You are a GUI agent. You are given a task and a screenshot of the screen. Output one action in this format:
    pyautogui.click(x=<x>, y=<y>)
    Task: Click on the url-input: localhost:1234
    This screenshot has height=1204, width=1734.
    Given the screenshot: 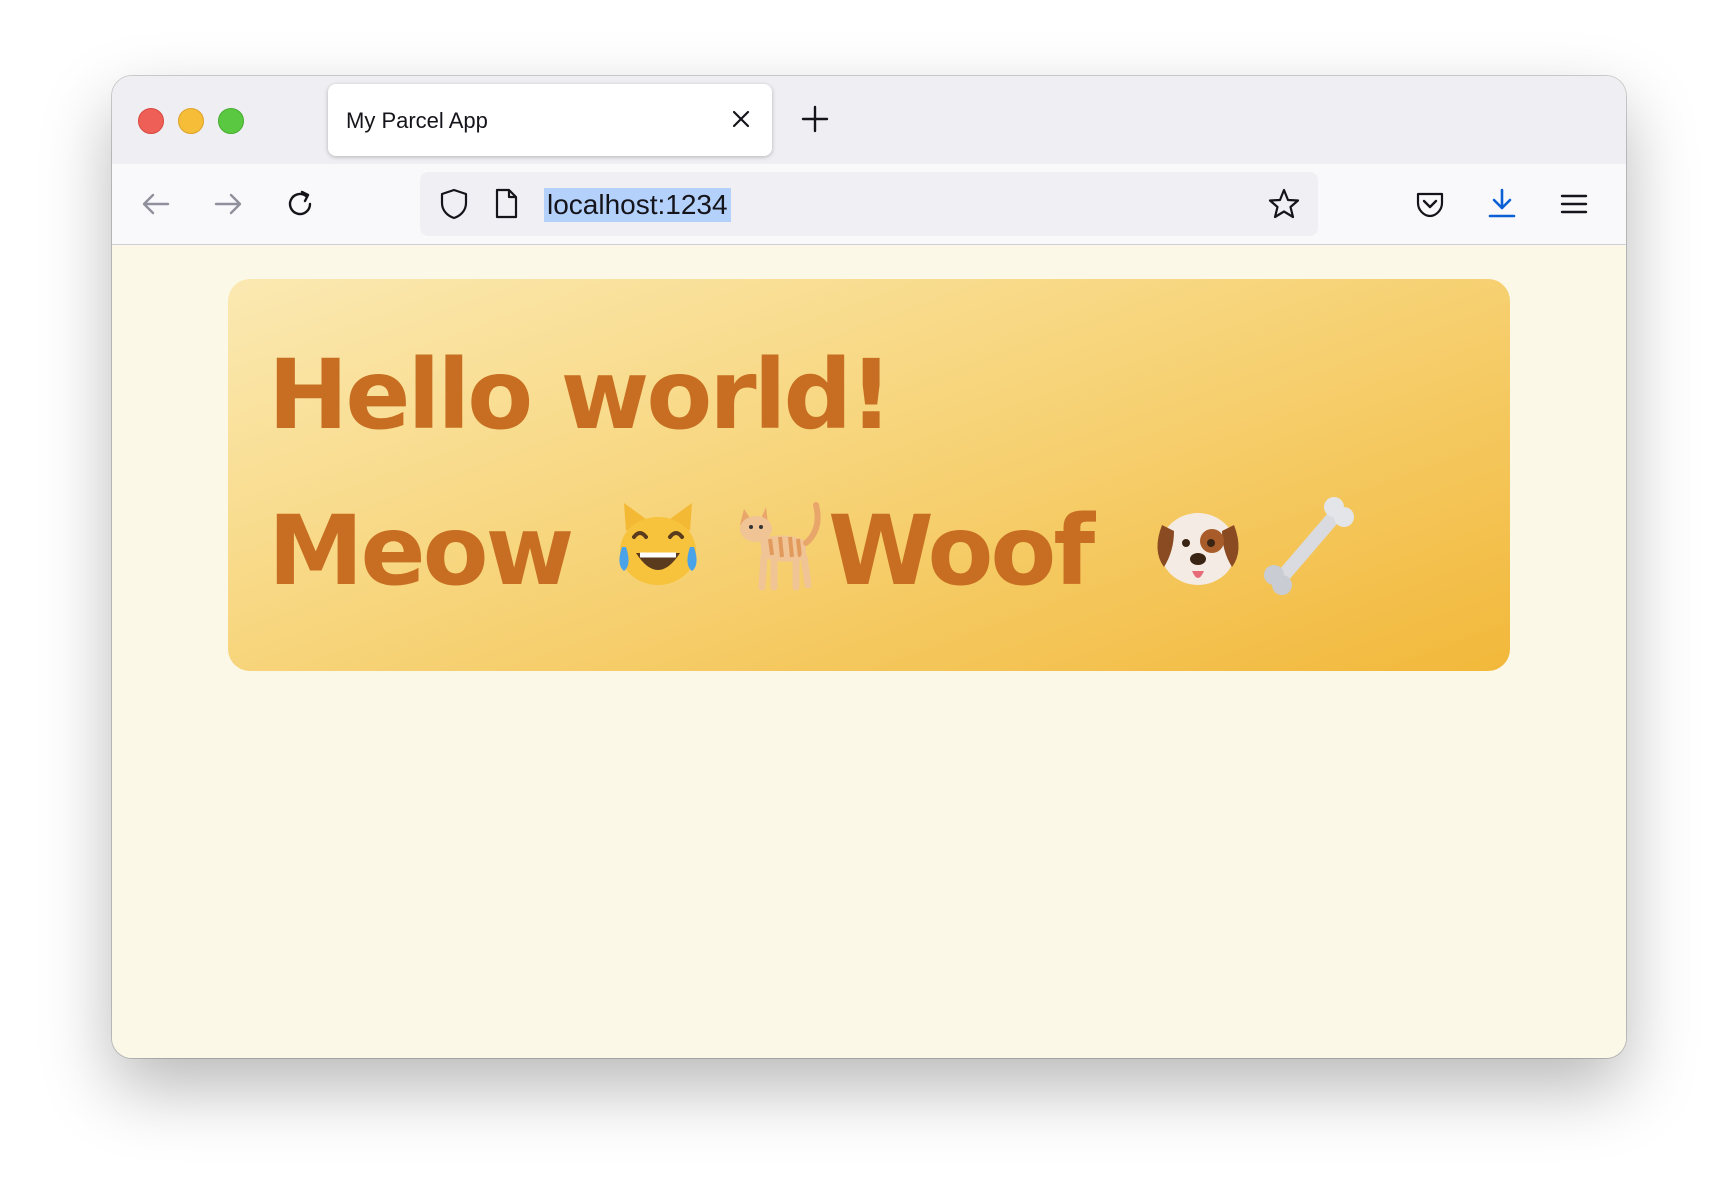 What is the action you would take?
    pyautogui.click(x=637, y=205)
    